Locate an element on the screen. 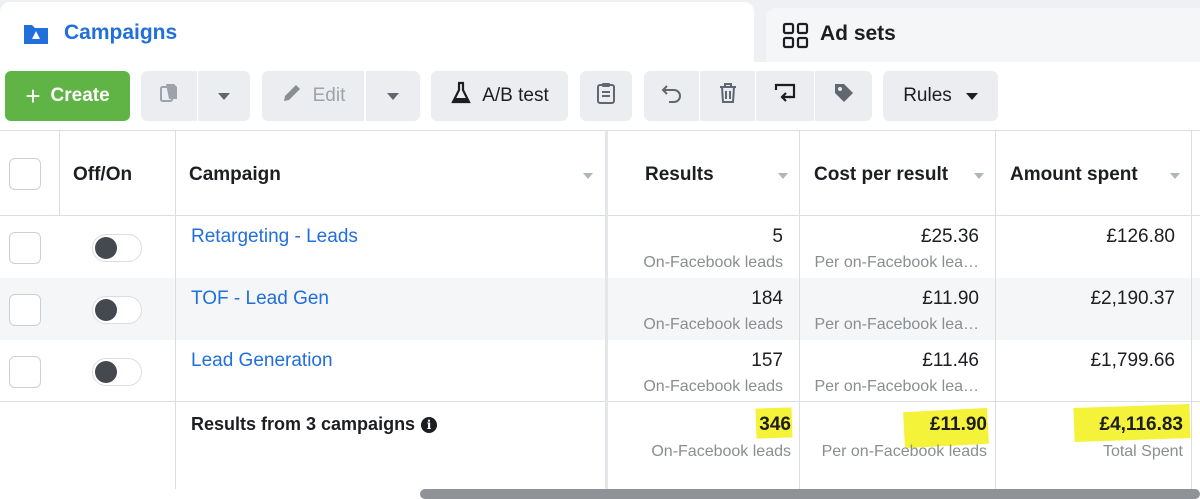  totals-cost-value: £11.90 is located at coordinates (958, 424).